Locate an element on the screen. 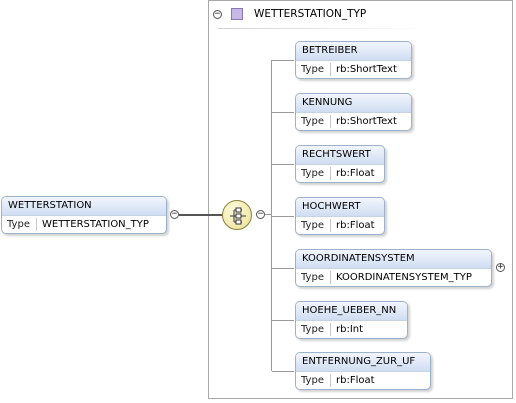 This screenshot has height=403, width=516. child-element-name: RECHTSWERT is located at coordinates (340, 155).